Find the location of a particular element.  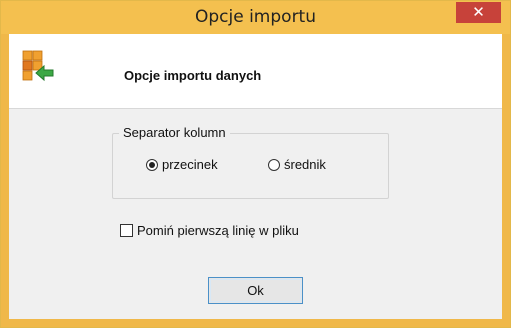

ok-button: Ok is located at coordinates (255, 290).